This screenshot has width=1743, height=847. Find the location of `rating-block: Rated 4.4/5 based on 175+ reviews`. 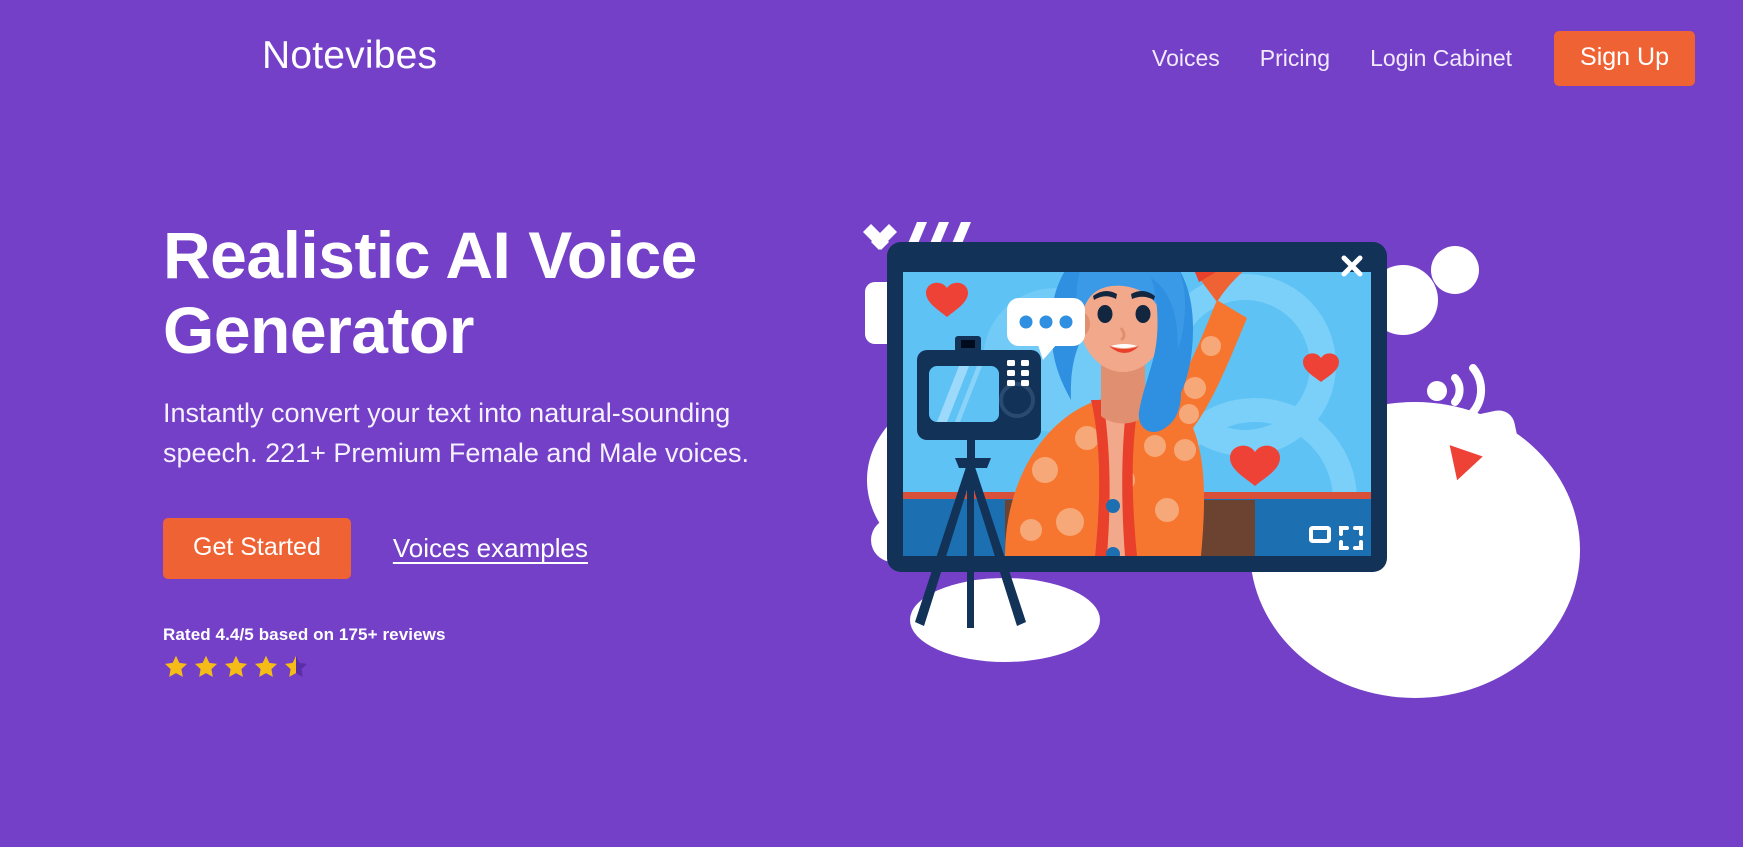

rating-block: Rated 4.4/5 based on 175+ reviews is located at coordinates (513, 652).